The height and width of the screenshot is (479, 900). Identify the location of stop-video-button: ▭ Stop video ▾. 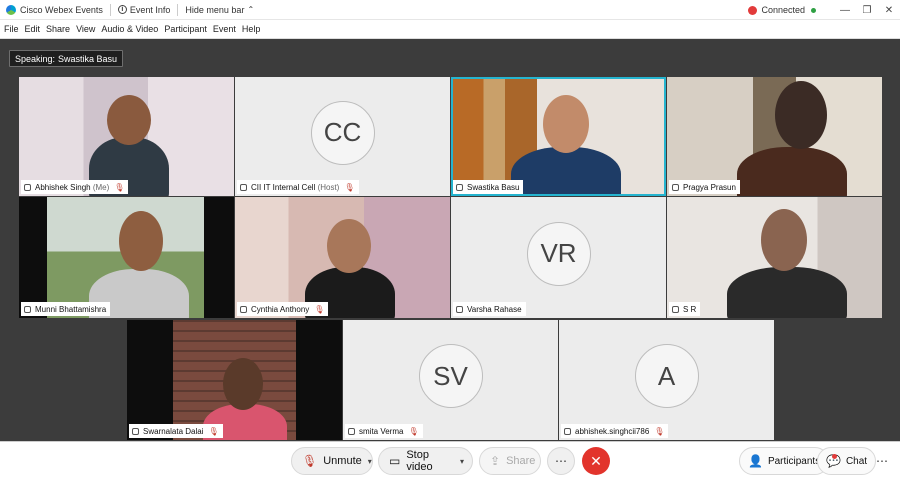
(425, 461).